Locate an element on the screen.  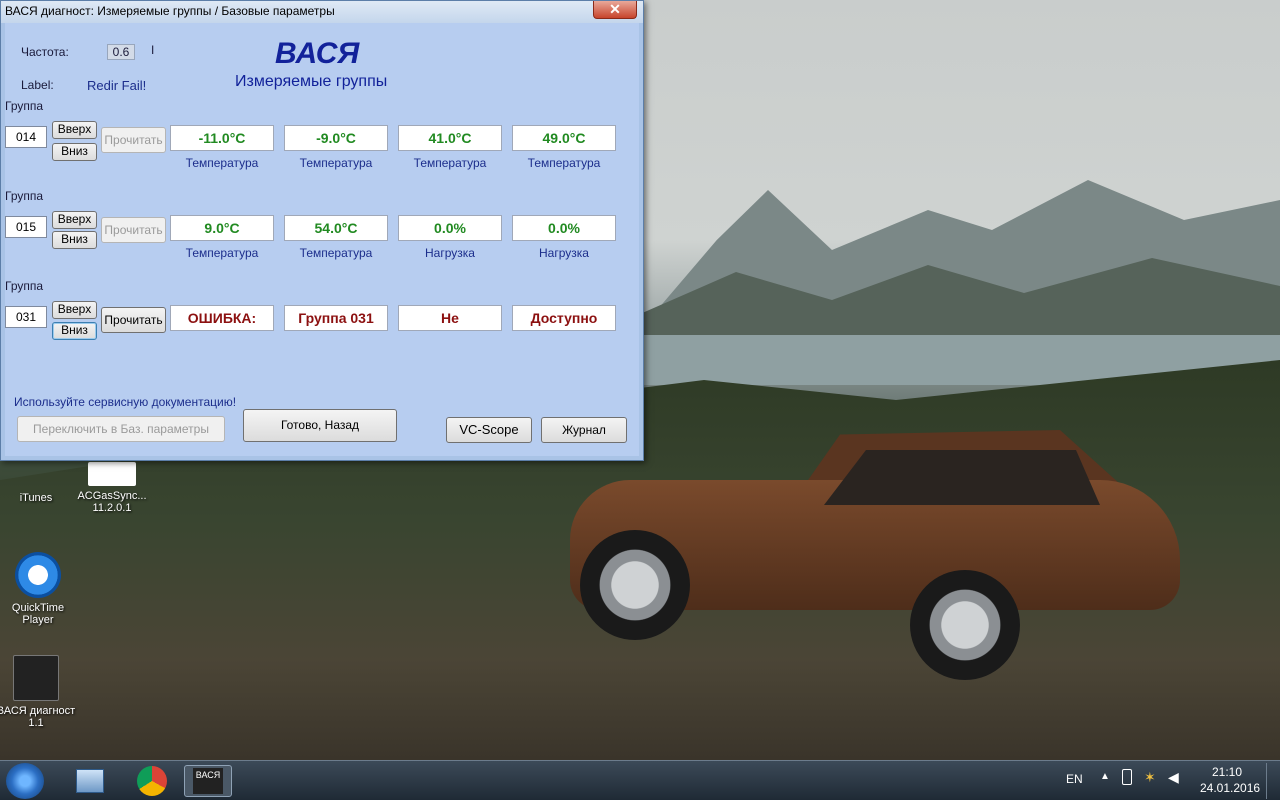
chrome-icon is located at coordinates (152, 781).